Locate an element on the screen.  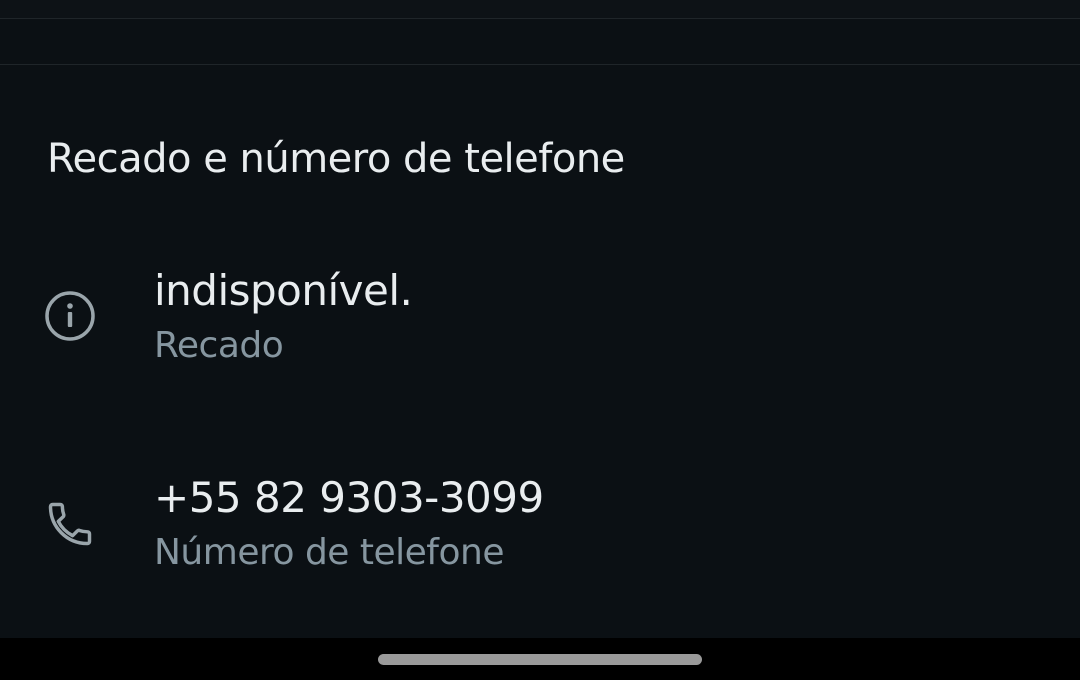
top-bar is located at coordinates (540, 9).